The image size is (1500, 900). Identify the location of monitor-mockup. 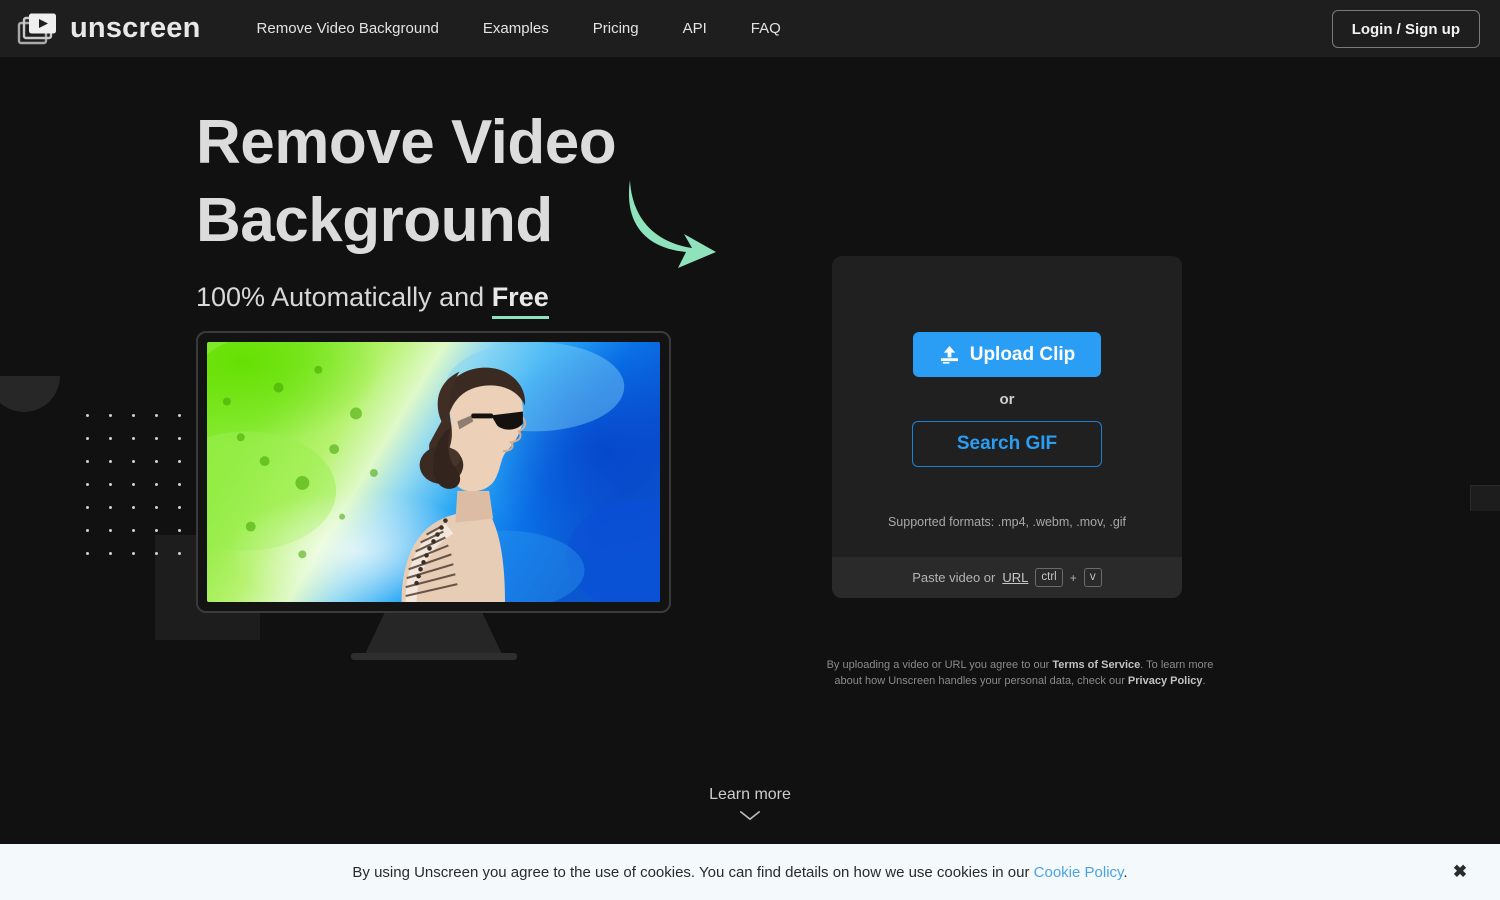
(433, 495).